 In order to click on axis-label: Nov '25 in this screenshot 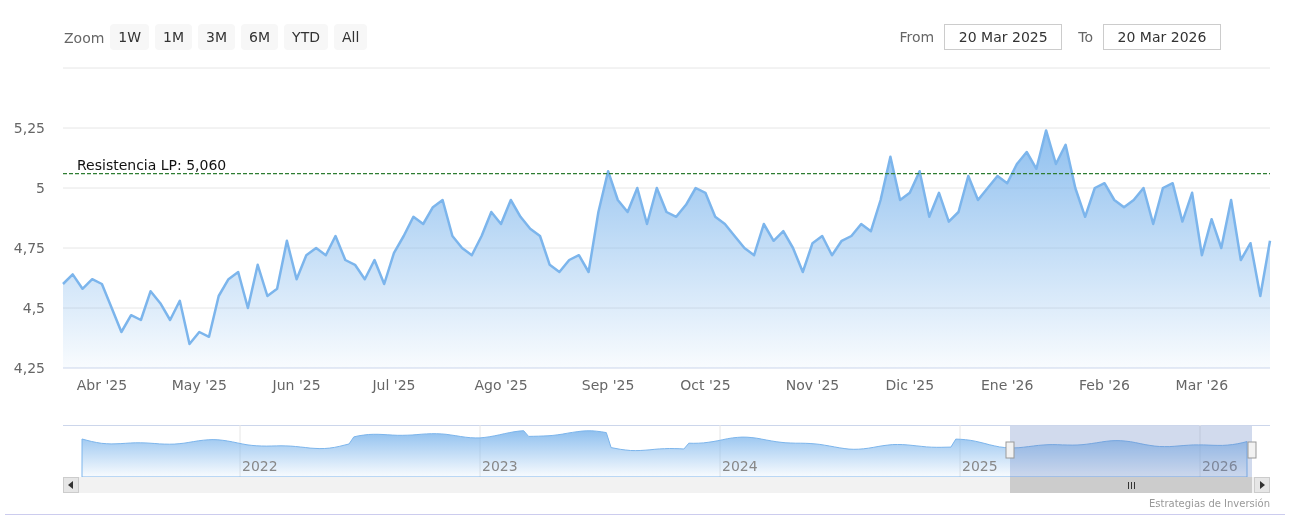, I will do `click(812, 385)`.